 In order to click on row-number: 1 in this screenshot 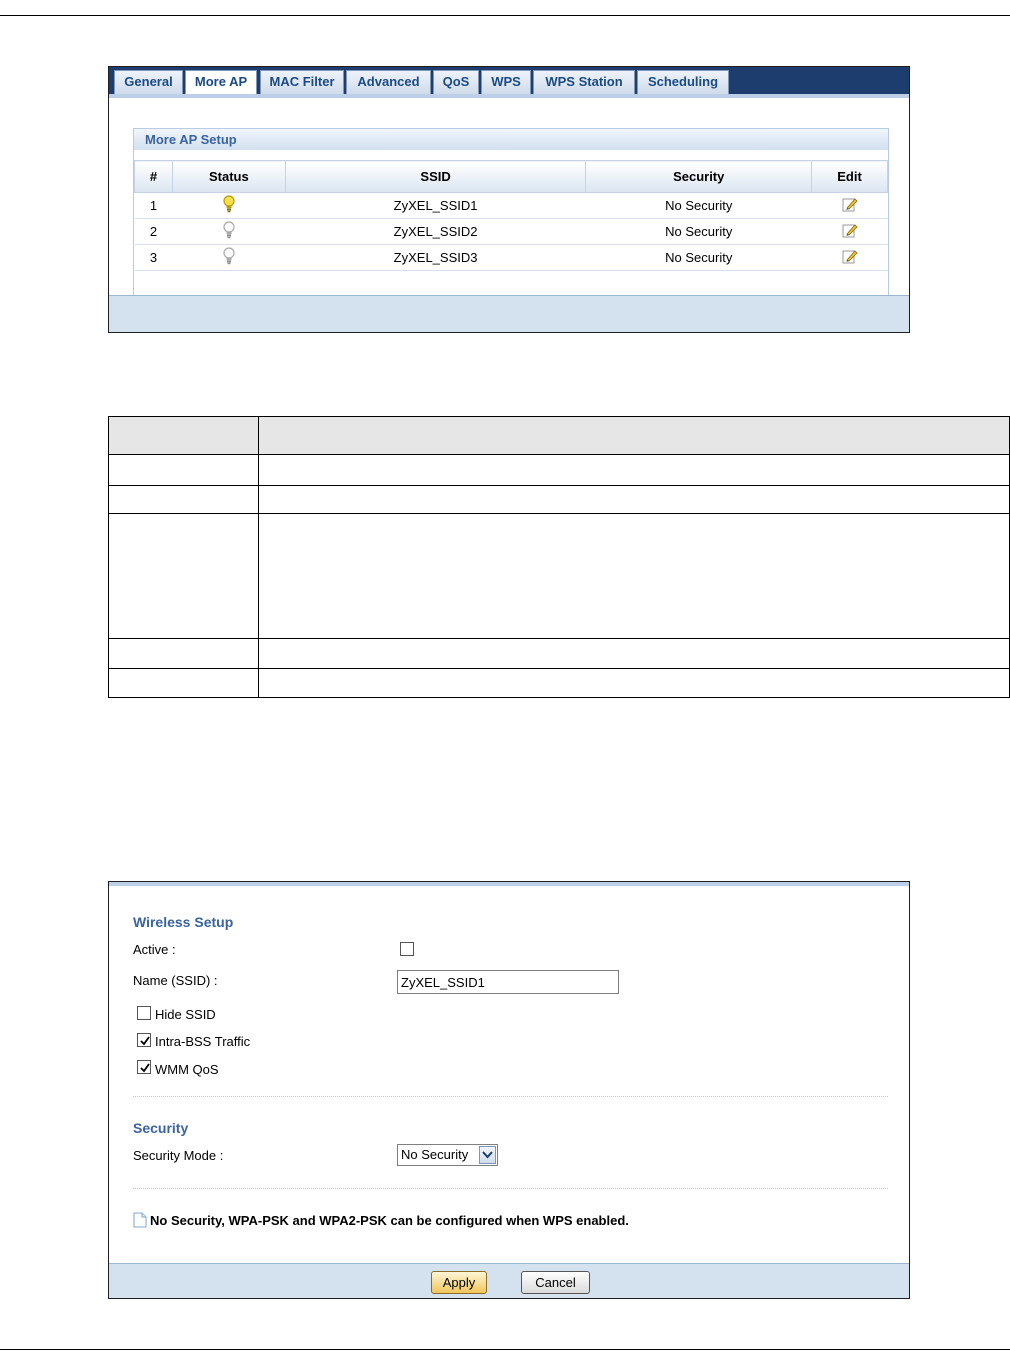, I will do `click(153, 205)`.